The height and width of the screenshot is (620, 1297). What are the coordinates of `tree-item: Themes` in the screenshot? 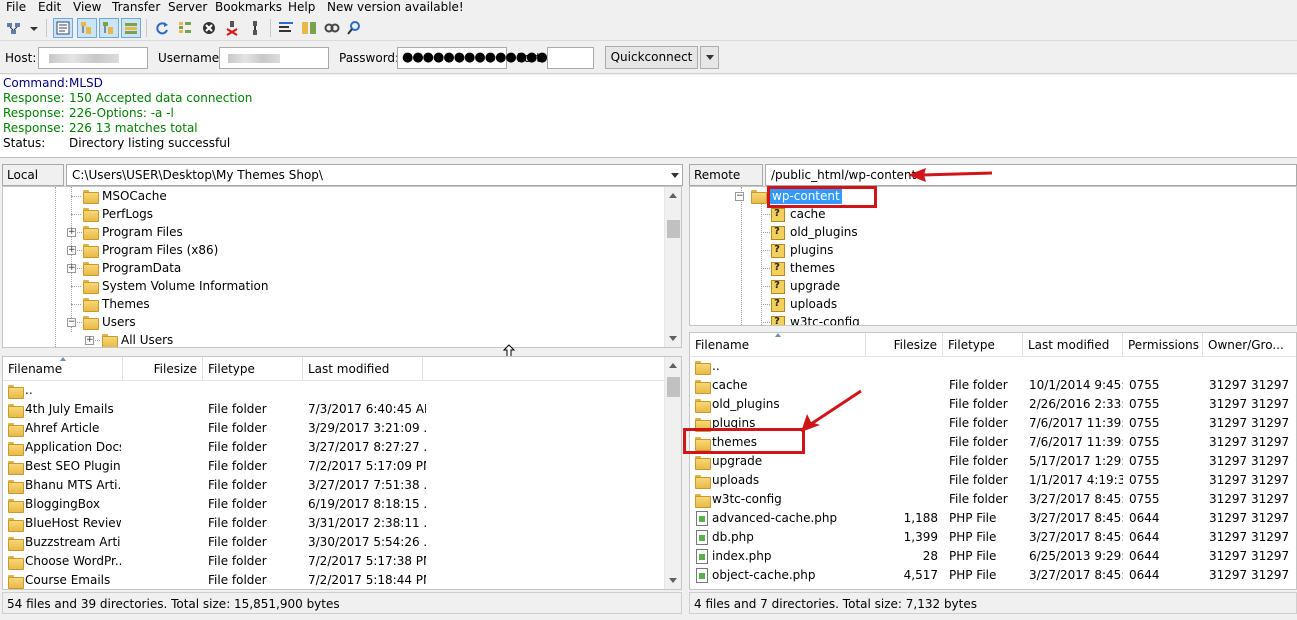 It's located at (333, 304).